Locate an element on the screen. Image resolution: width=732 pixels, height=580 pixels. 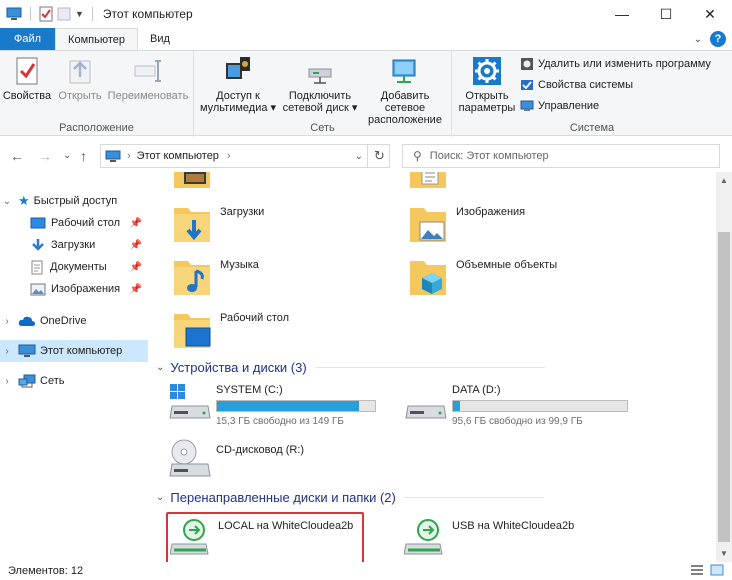
open-settings-label-2: параметры is located at coordinates (487, 108).